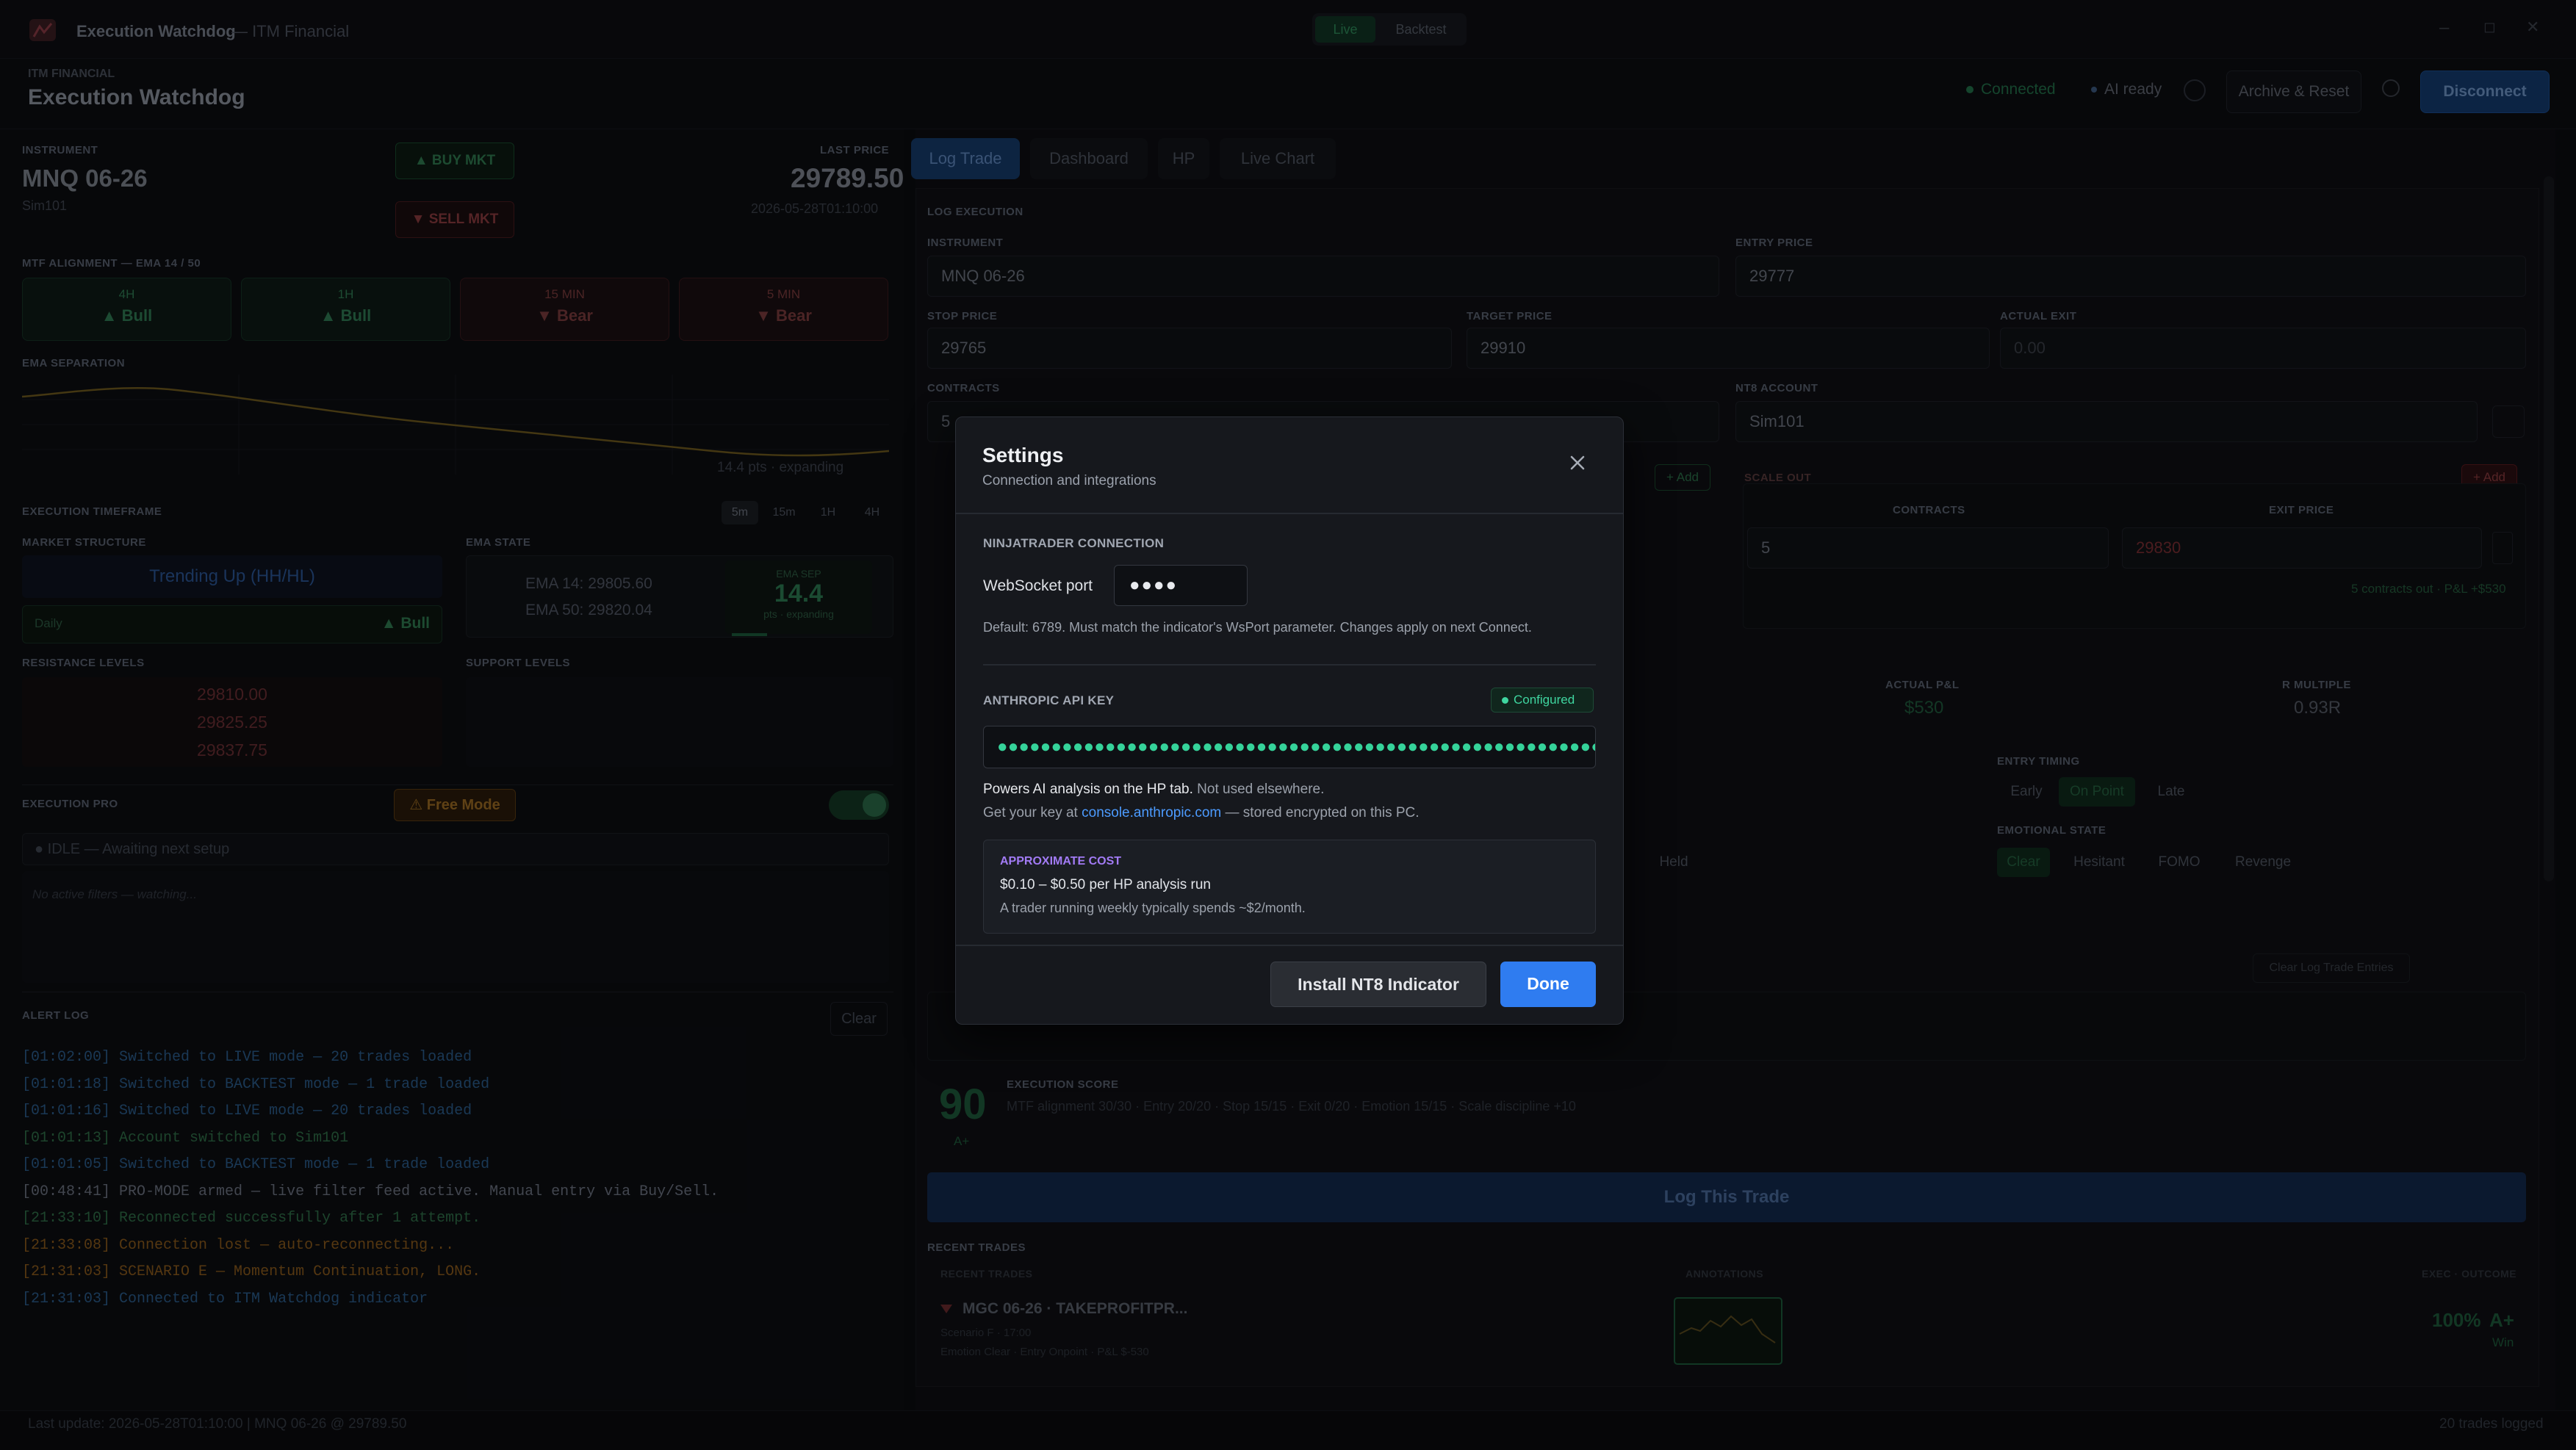 The width and height of the screenshot is (2576, 1450). Describe the element at coordinates (1061, 861) in the screenshot. I see `cost-label: APPROXIMATE COST` at that location.